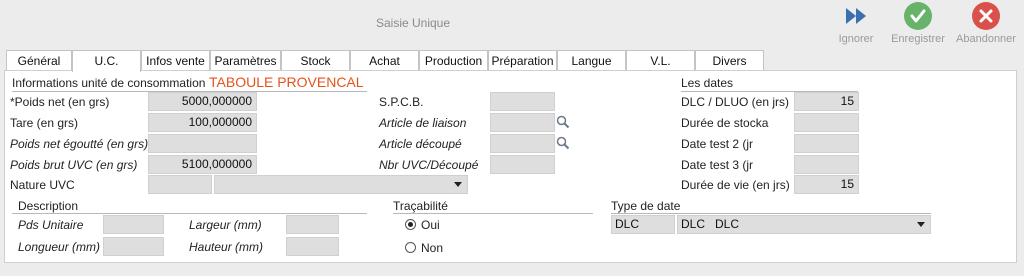  I want to click on pds-unitaire-label: Pds Unitaire, so click(51, 225).